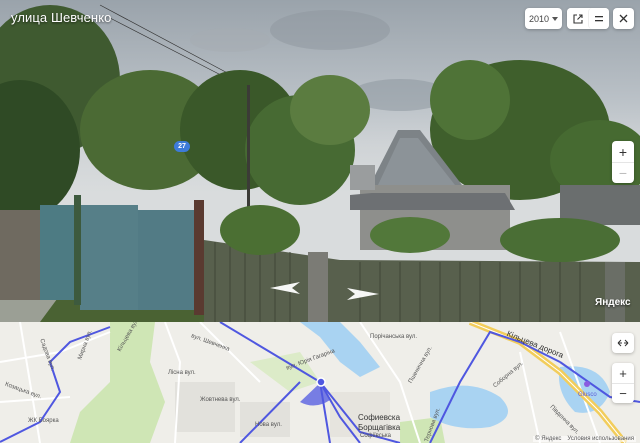 This screenshot has width=640, height=443. What do you see at coordinates (220, 400) in the screenshot?
I see `map-label: Жовтнева вул.` at bounding box center [220, 400].